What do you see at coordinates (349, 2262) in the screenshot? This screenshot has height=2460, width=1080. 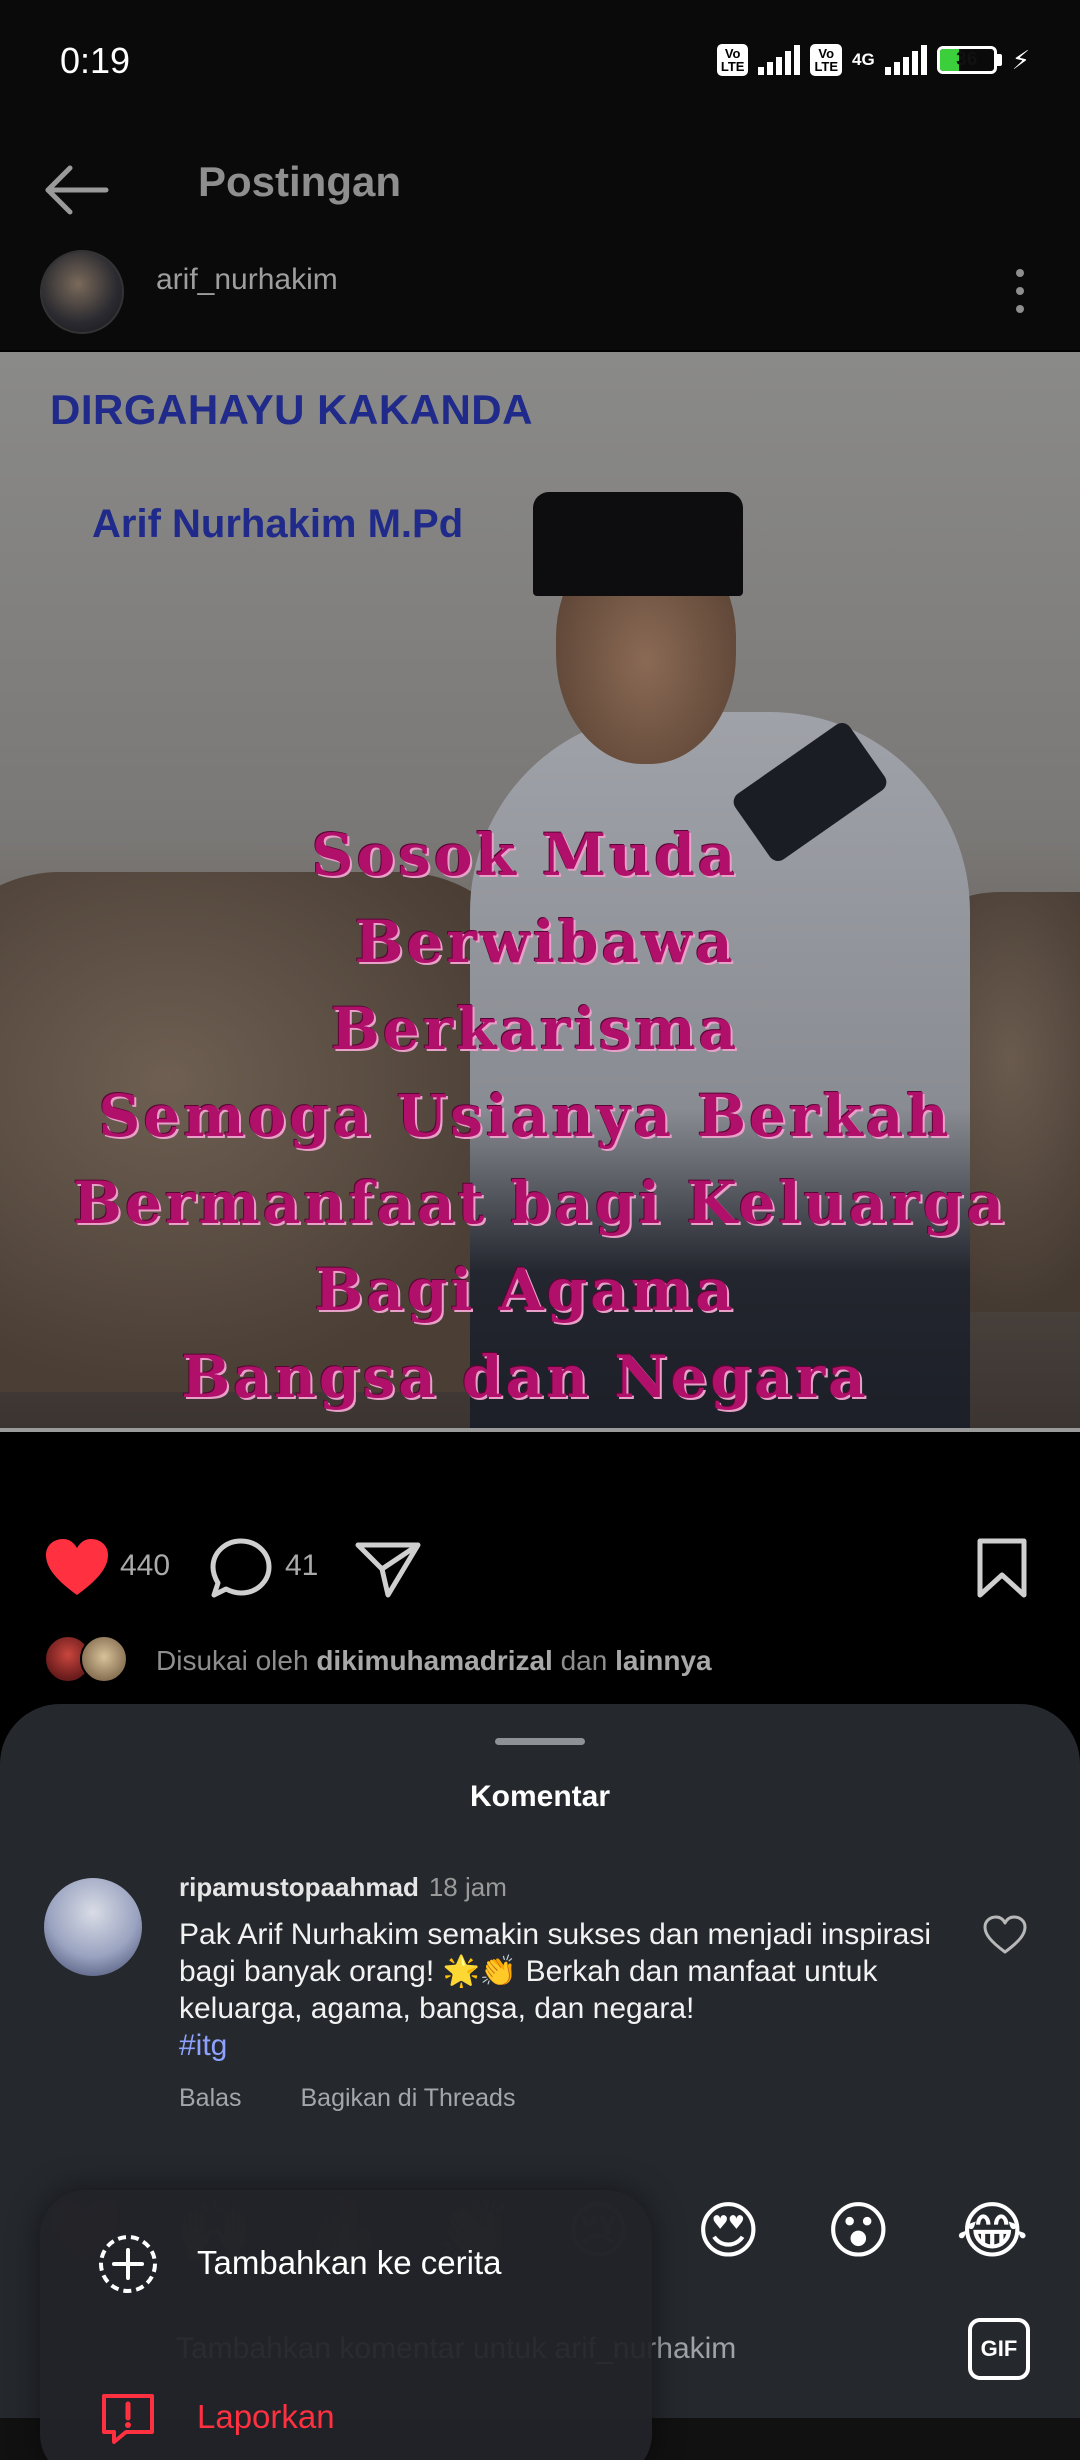 I see `add-to-story-label: Tambahkan ke cerita` at bounding box center [349, 2262].